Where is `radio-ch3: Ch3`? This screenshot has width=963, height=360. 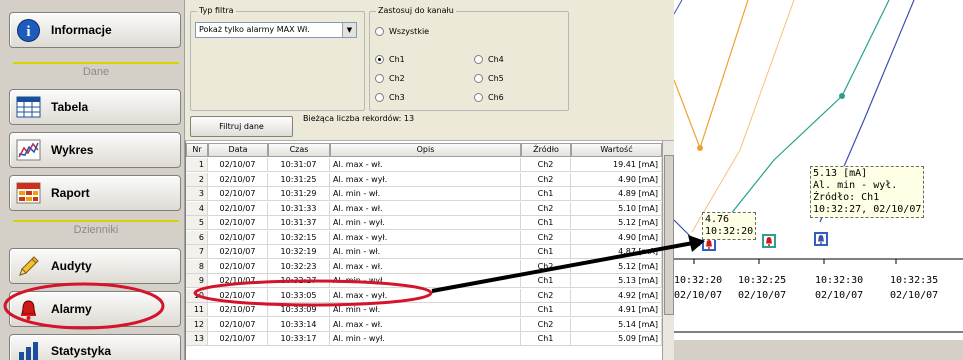 radio-ch3: Ch3 is located at coordinates (390, 97).